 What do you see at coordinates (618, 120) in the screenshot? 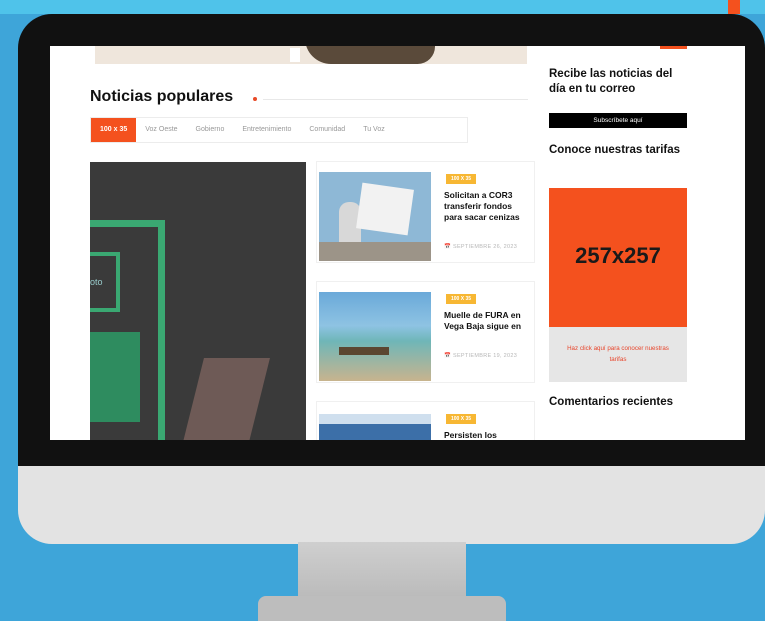
I see `subscribe-button: Subscríbete aquí` at bounding box center [618, 120].